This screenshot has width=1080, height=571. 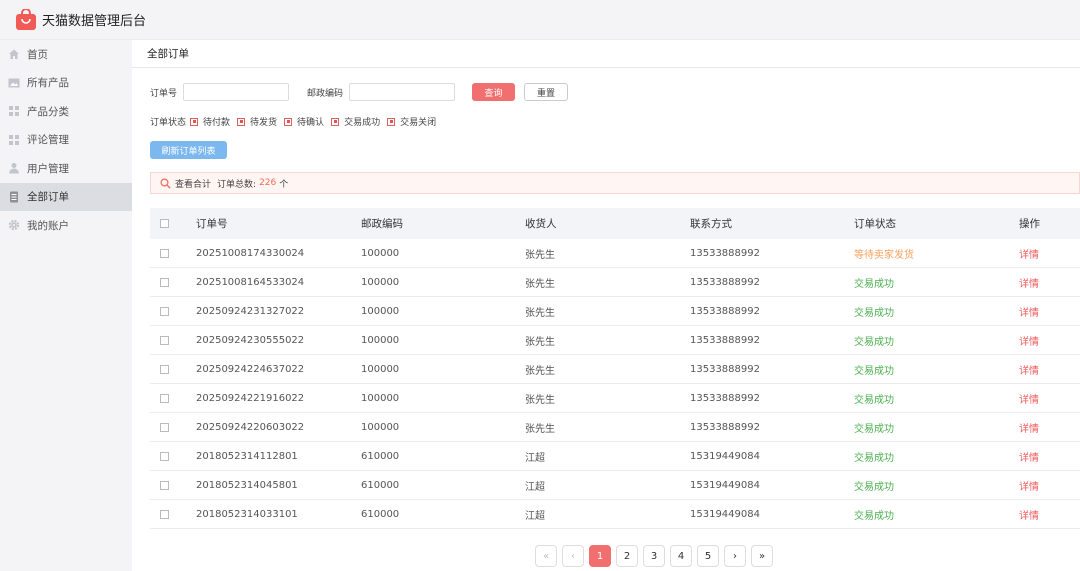 I want to click on top-bar: 天猫数据管理后台, so click(x=540, y=20).